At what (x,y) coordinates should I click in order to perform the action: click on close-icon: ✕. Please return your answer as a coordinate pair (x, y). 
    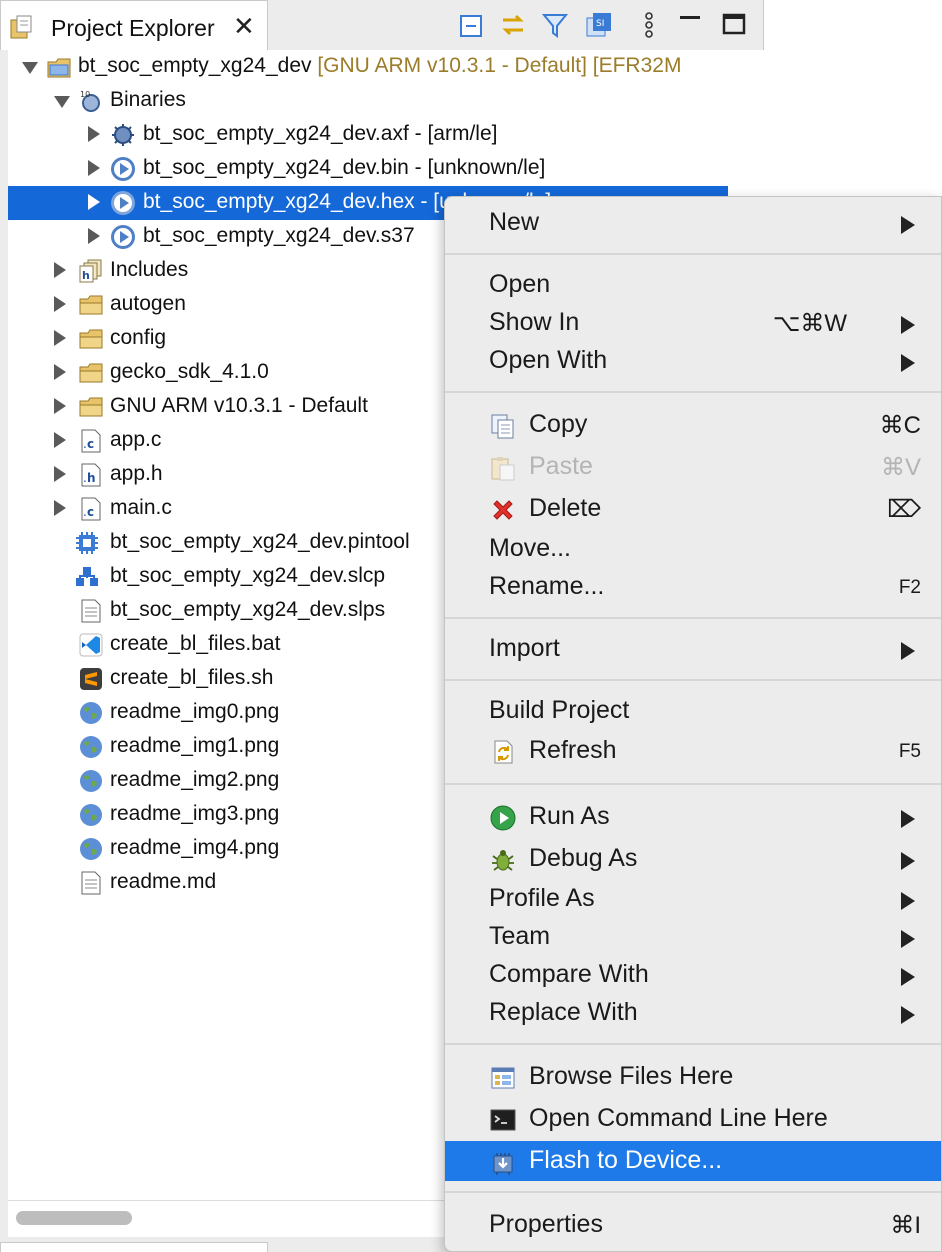
    Looking at the image, I should click on (244, 26).